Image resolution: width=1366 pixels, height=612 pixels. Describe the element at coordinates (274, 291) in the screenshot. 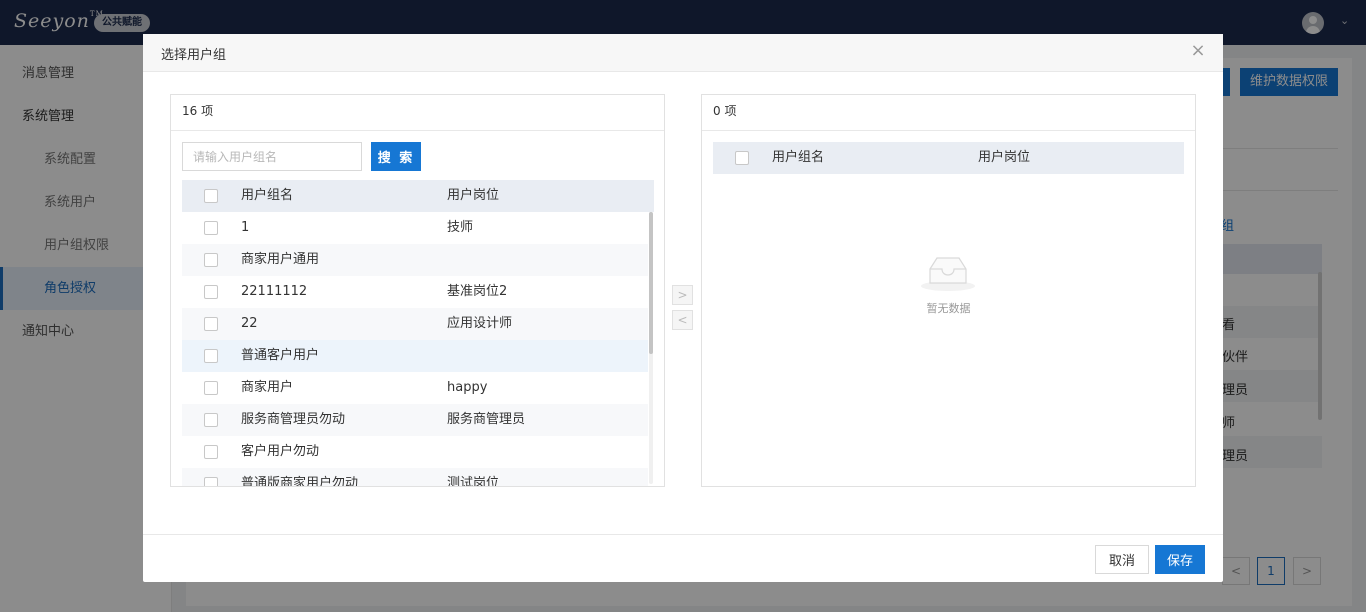

I see `cell-group-name: 22111112` at that location.